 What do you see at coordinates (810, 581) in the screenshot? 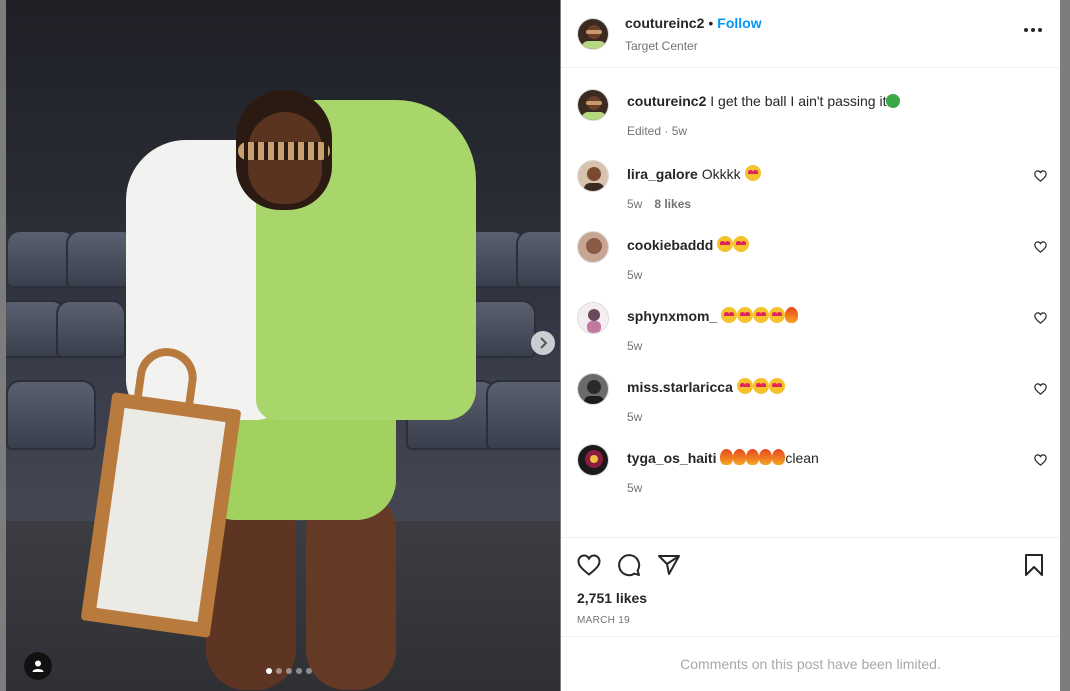
I see `post-actions: 2,751 likes MARCH 19` at bounding box center [810, 581].